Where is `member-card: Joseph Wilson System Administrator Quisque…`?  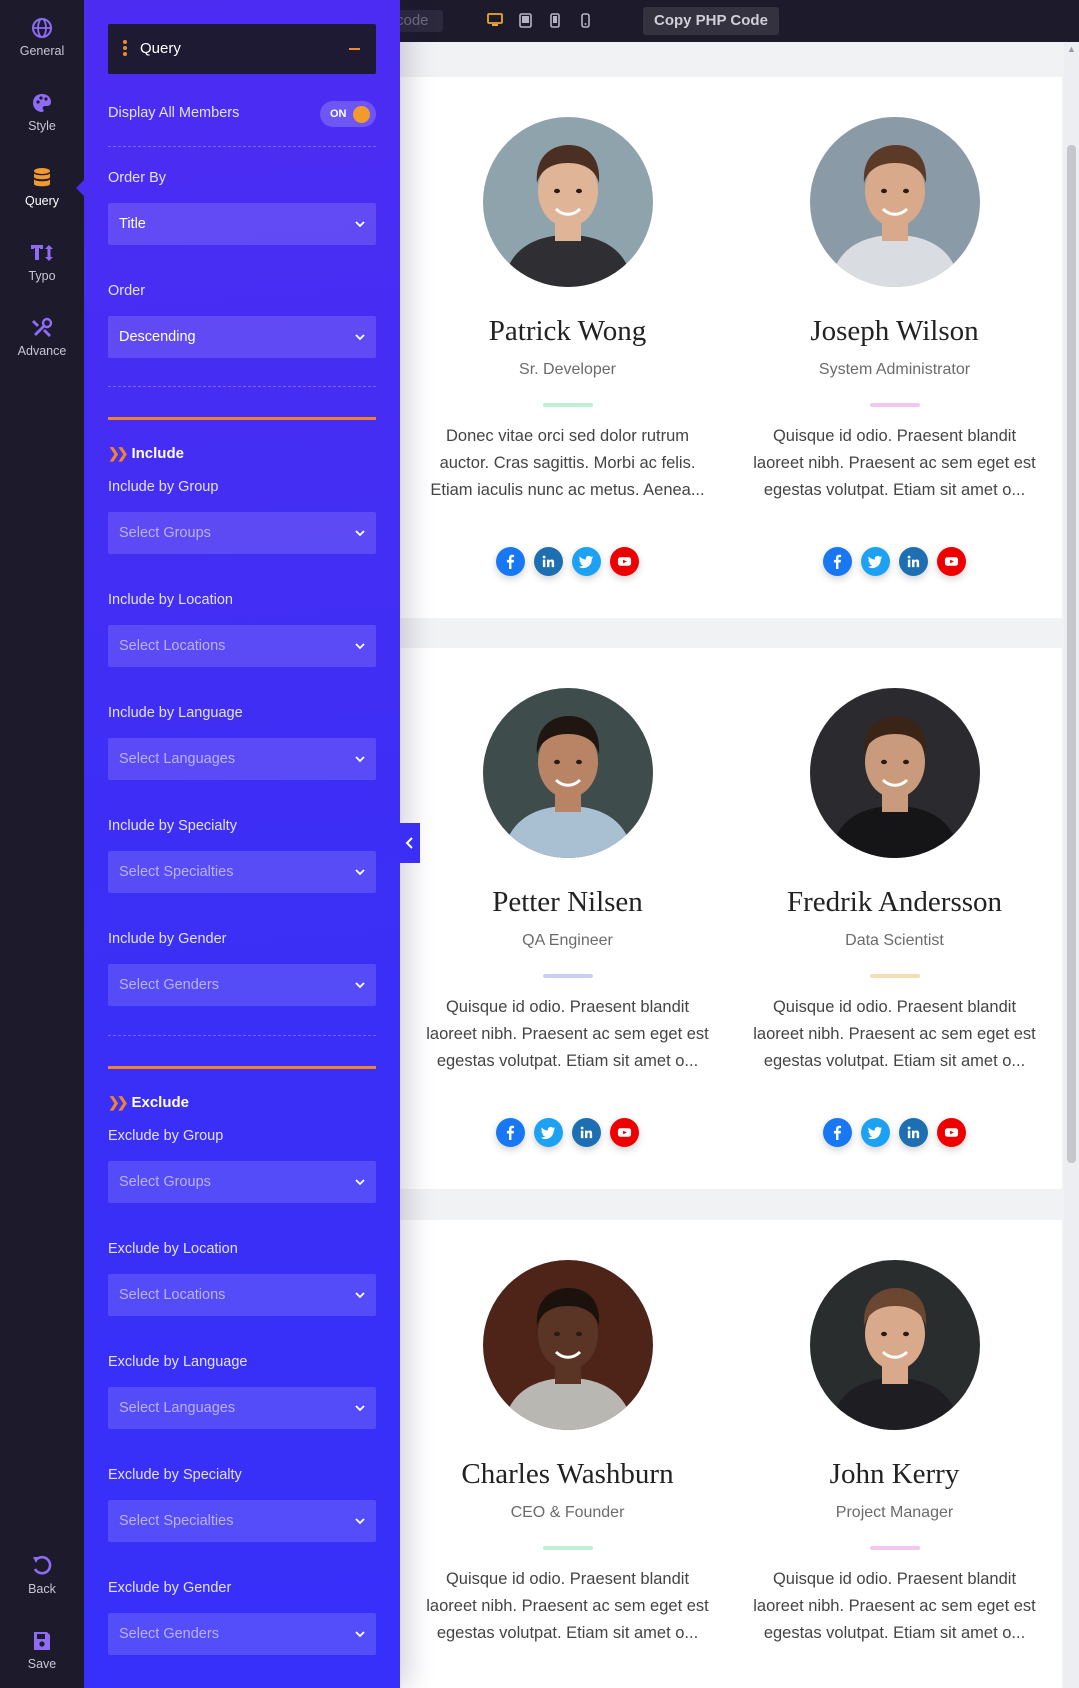 member-card: Joseph Wilson System Administrator Quisque… is located at coordinates (894, 347).